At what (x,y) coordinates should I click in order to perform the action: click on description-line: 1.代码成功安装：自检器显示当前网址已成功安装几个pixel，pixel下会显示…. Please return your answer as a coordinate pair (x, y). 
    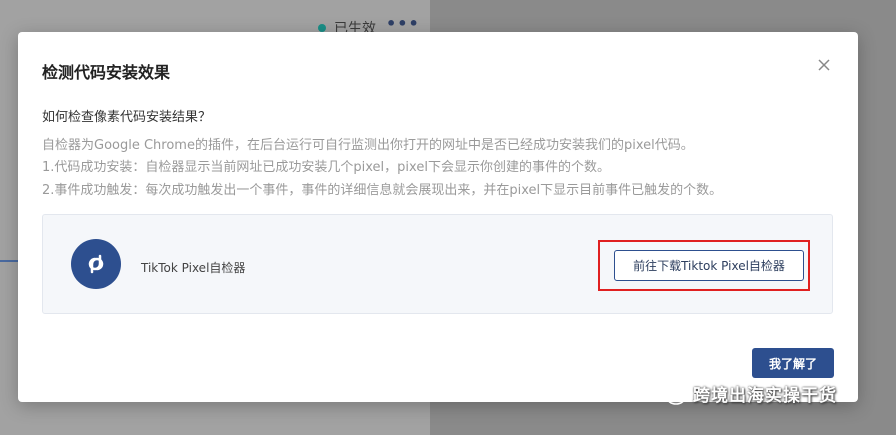
    Looking at the image, I should click on (326, 167).